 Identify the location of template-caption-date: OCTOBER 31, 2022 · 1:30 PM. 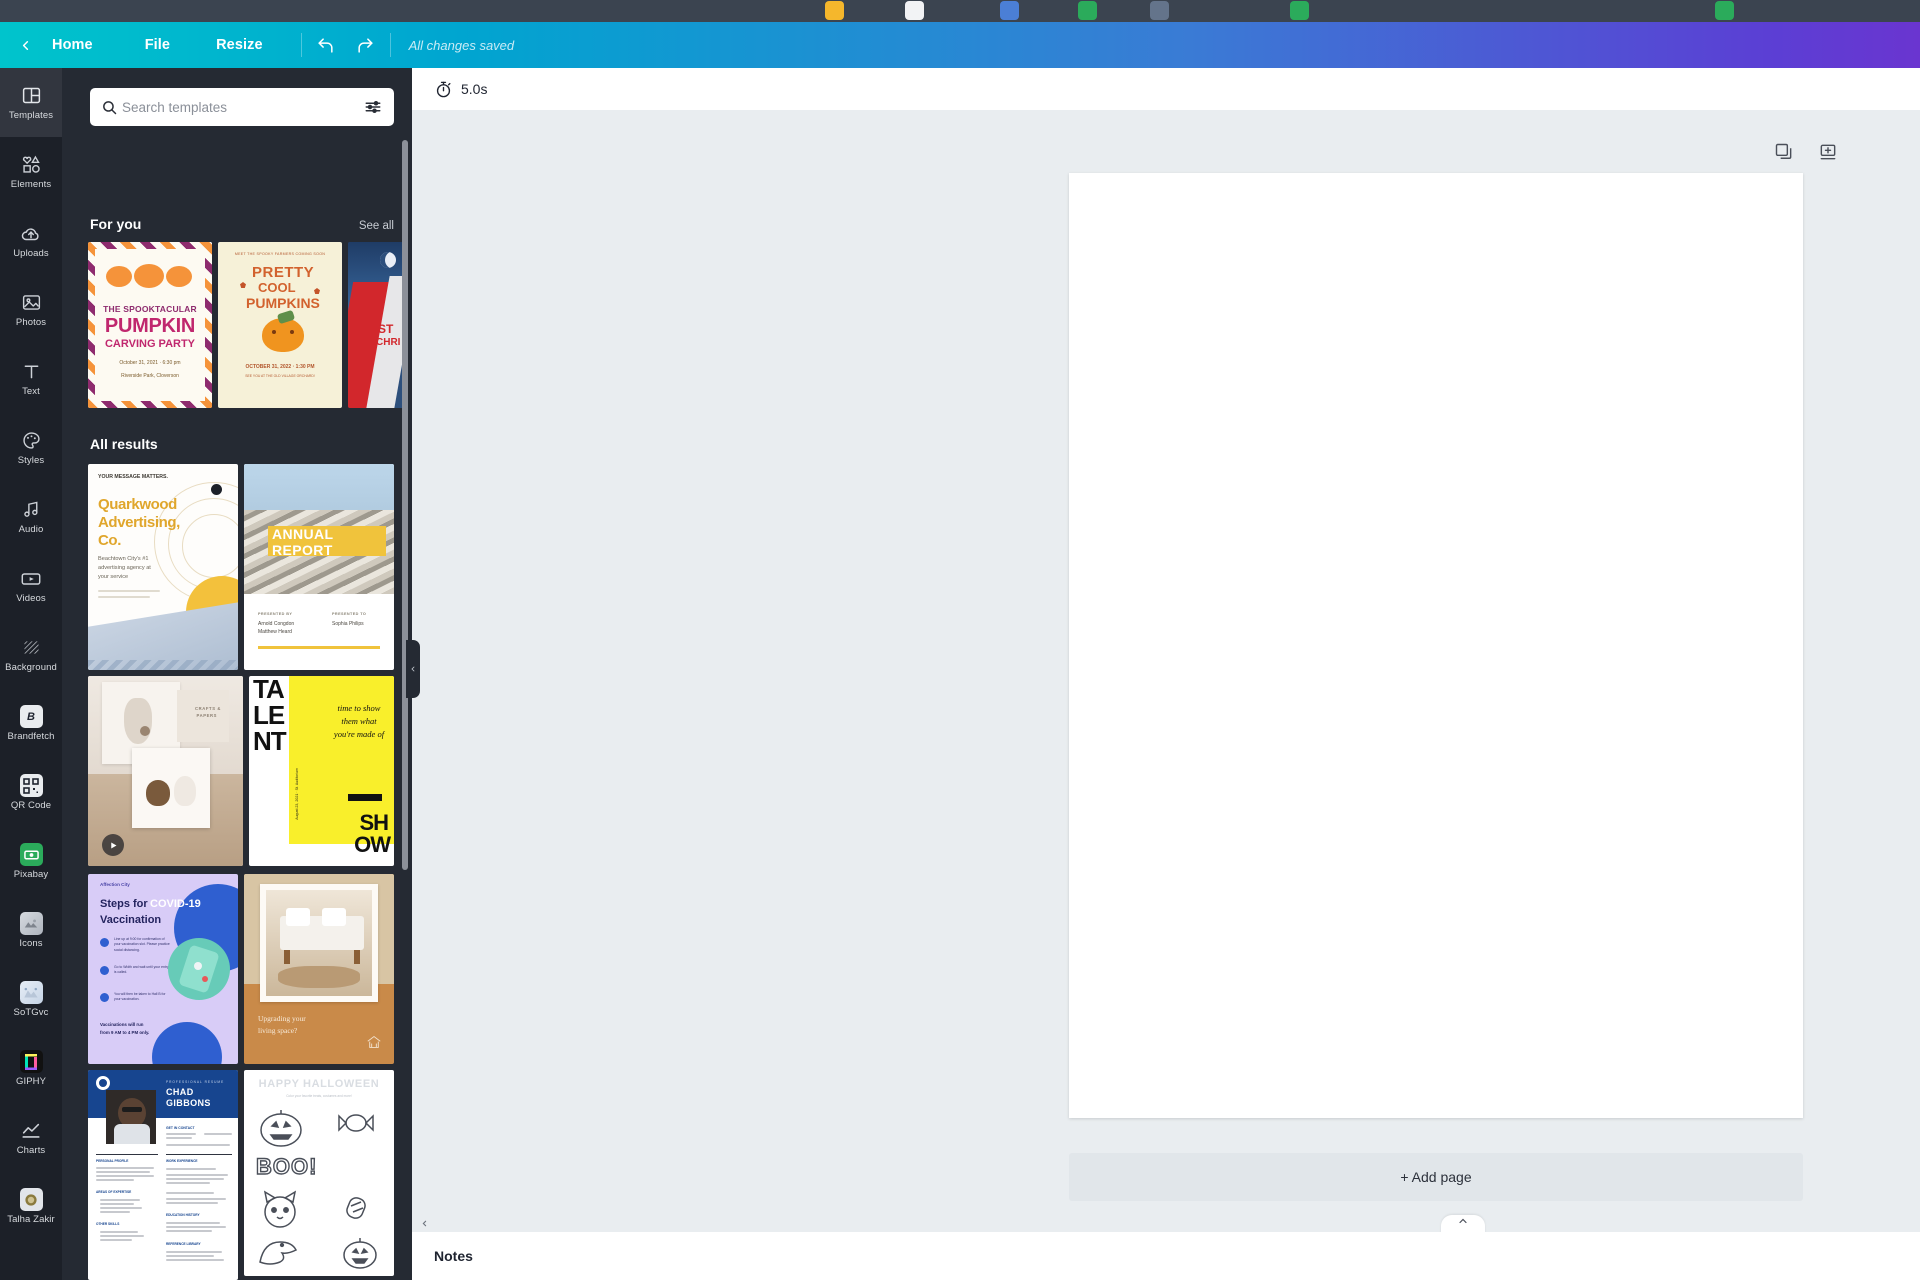
(280, 367).